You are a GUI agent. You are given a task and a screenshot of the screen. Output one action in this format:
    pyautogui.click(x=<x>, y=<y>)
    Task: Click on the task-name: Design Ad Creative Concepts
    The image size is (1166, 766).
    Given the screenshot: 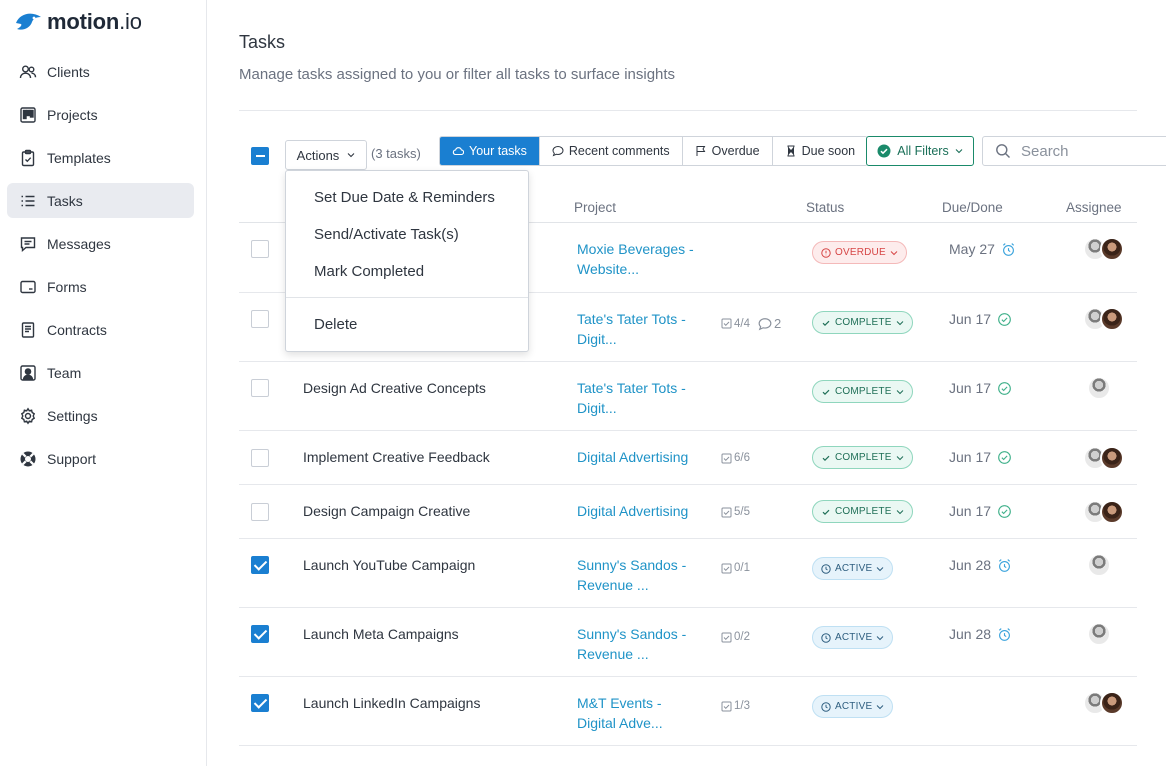 What is the action you would take?
    pyautogui.click(x=394, y=388)
    